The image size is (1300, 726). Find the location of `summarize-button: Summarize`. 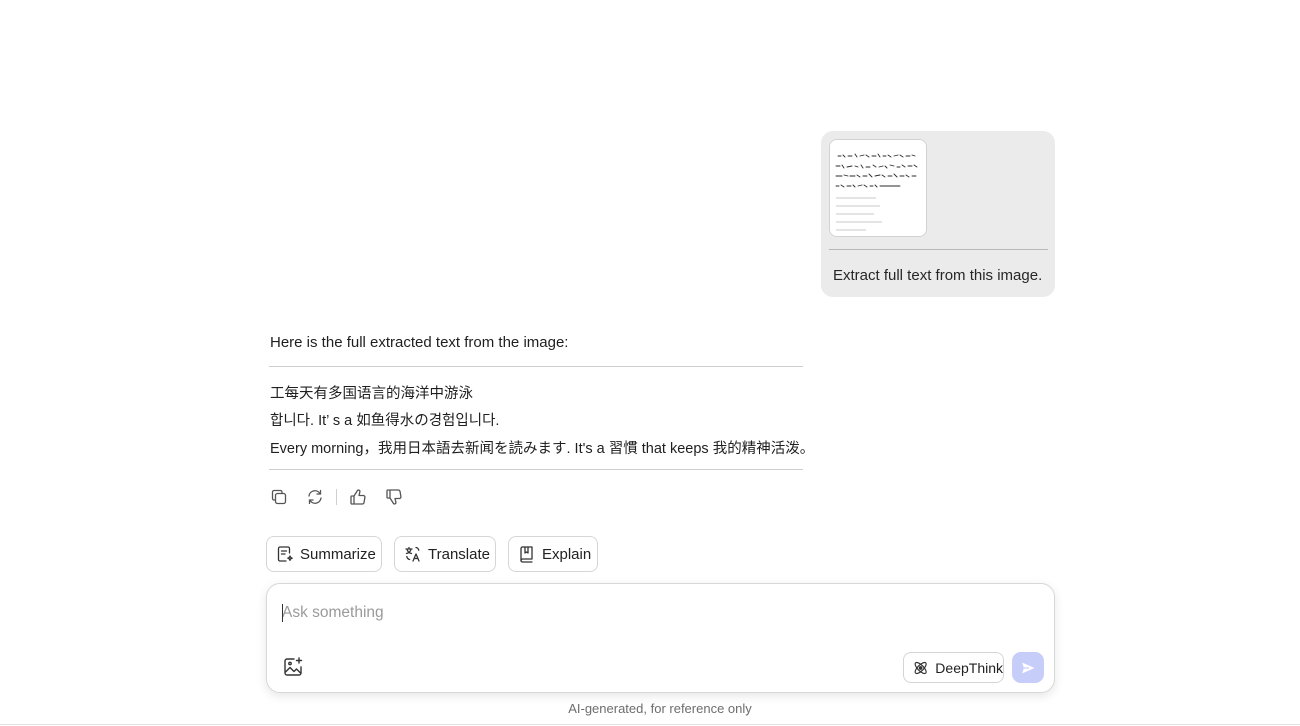

summarize-button: Summarize is located at coordinates (324, 554).